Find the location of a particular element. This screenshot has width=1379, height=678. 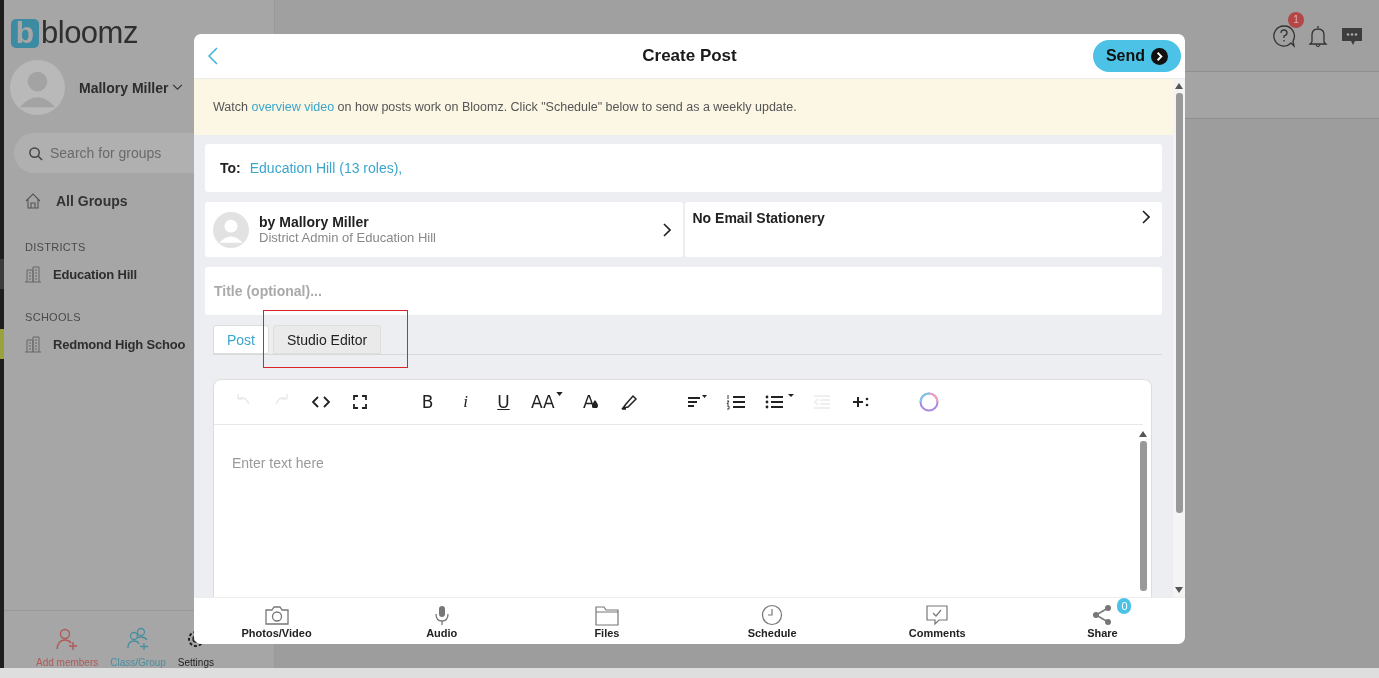

logo-text: bloomz is located at coordinates (89, 33).